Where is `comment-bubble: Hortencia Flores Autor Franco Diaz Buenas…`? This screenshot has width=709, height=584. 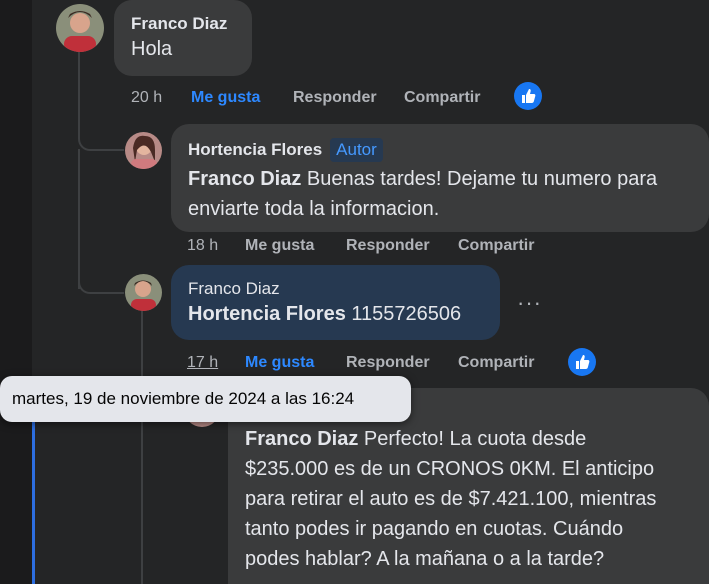
comment-bubble: Hortencia Flores Autor Franco Diaz Buenas… is located at coordinates (440, 178).